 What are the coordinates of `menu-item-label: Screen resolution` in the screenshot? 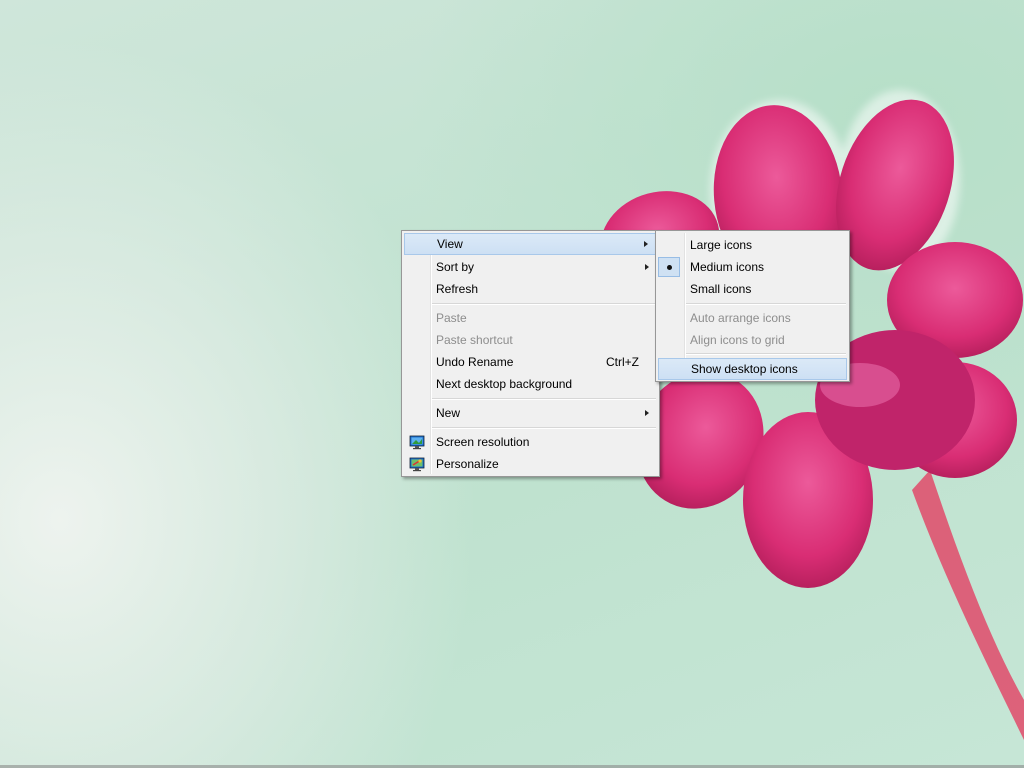 It's located at (483, 442).